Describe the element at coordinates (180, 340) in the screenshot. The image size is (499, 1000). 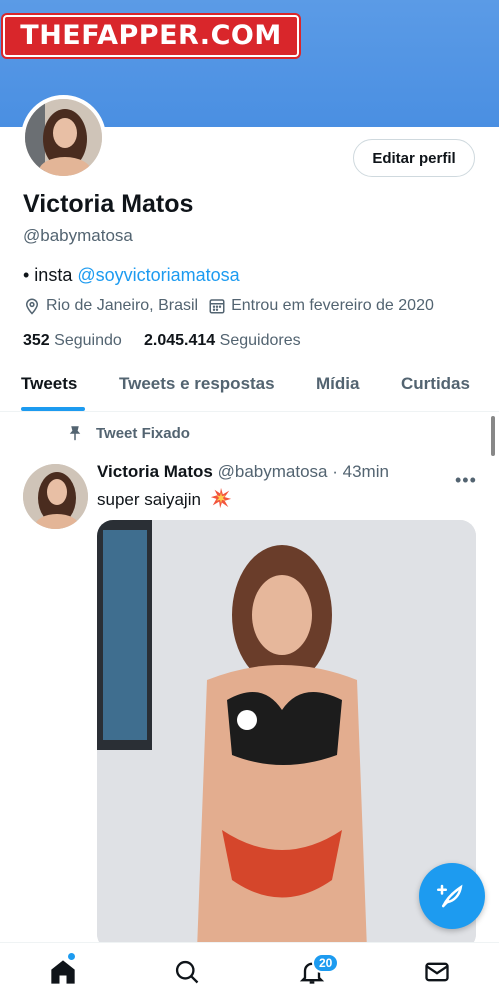
I see `followers-count: 2.045.414` at that location.